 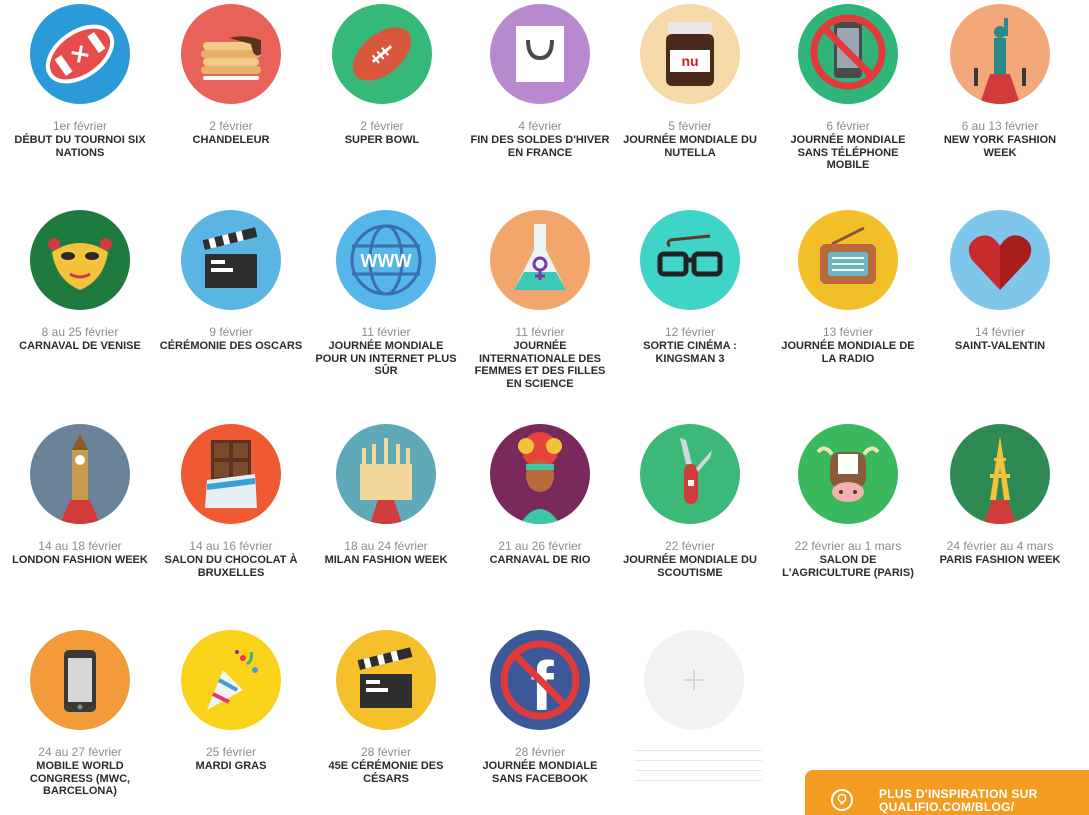 I want to click on event-title: MILAN FASHION WEEK, so click(x=386, y=560).